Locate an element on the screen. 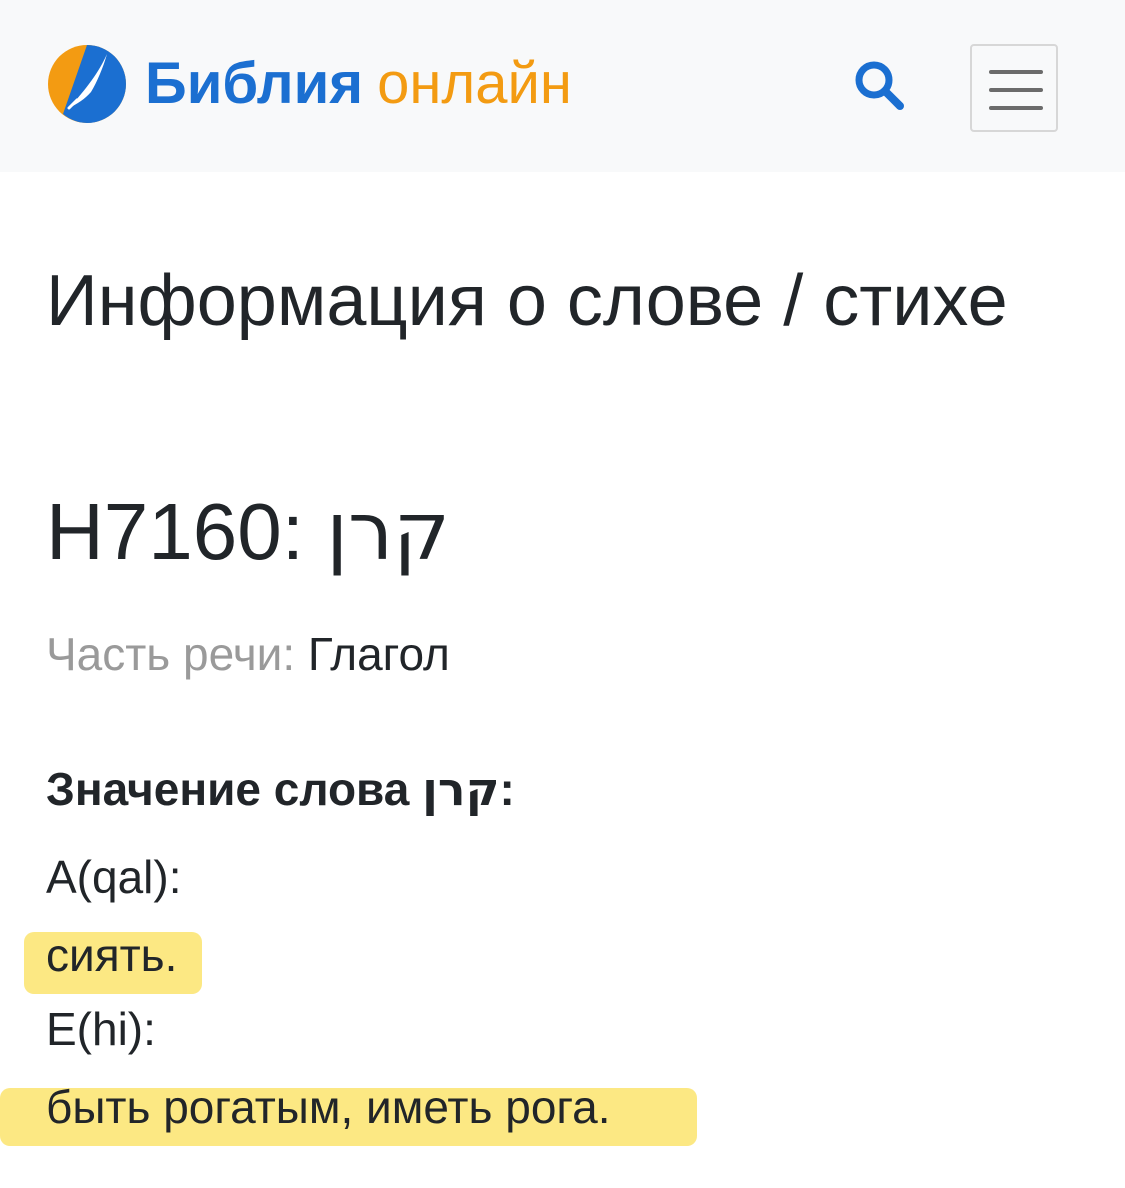  meaning-label: Значение слова is located at coordinates (228, 789).